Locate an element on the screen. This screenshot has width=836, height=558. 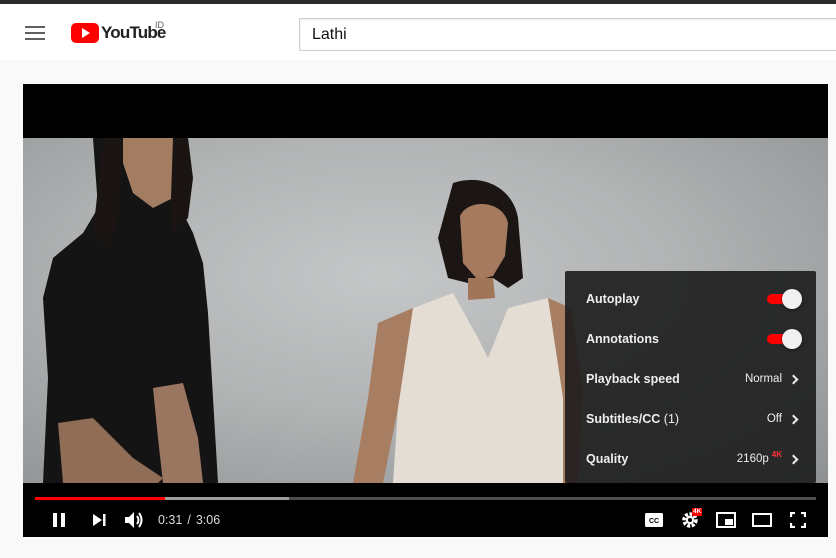
pause-button is located at coordinates (59, 519).